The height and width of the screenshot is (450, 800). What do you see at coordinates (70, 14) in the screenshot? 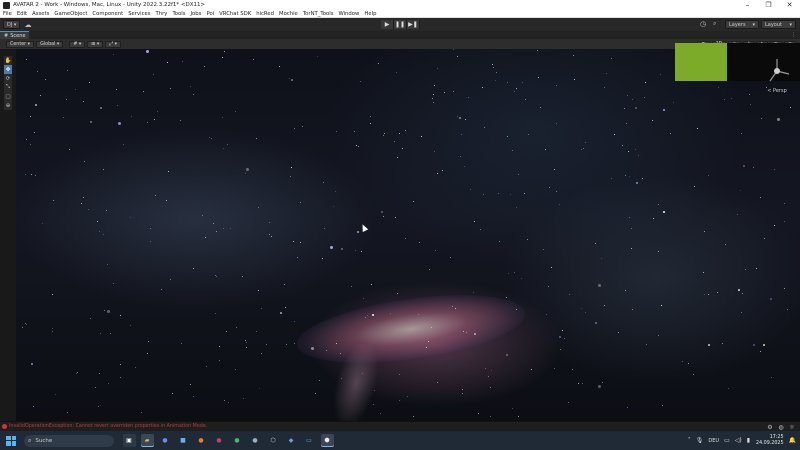
I see `menu-gameobject: GameObject` at bounding box center [70, 14].